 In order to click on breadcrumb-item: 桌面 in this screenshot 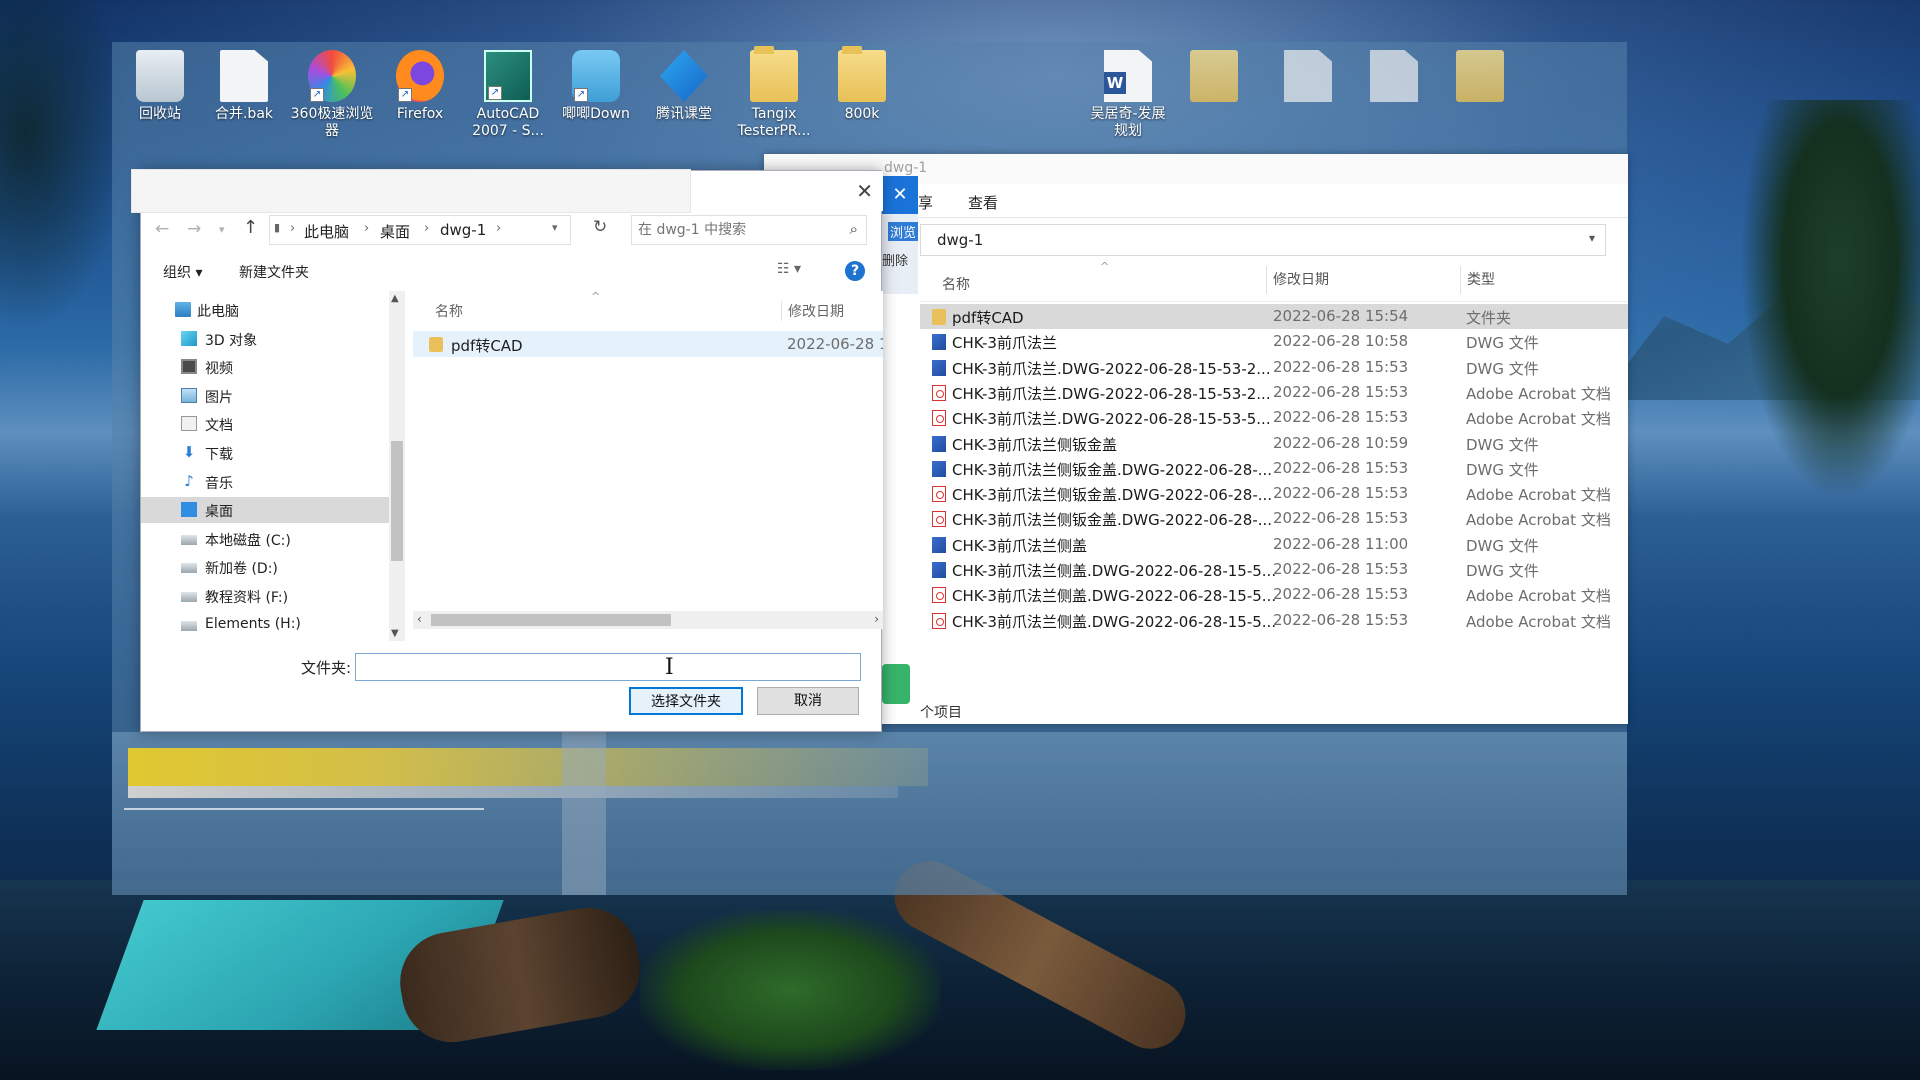, I will do `click(395, 231)`.